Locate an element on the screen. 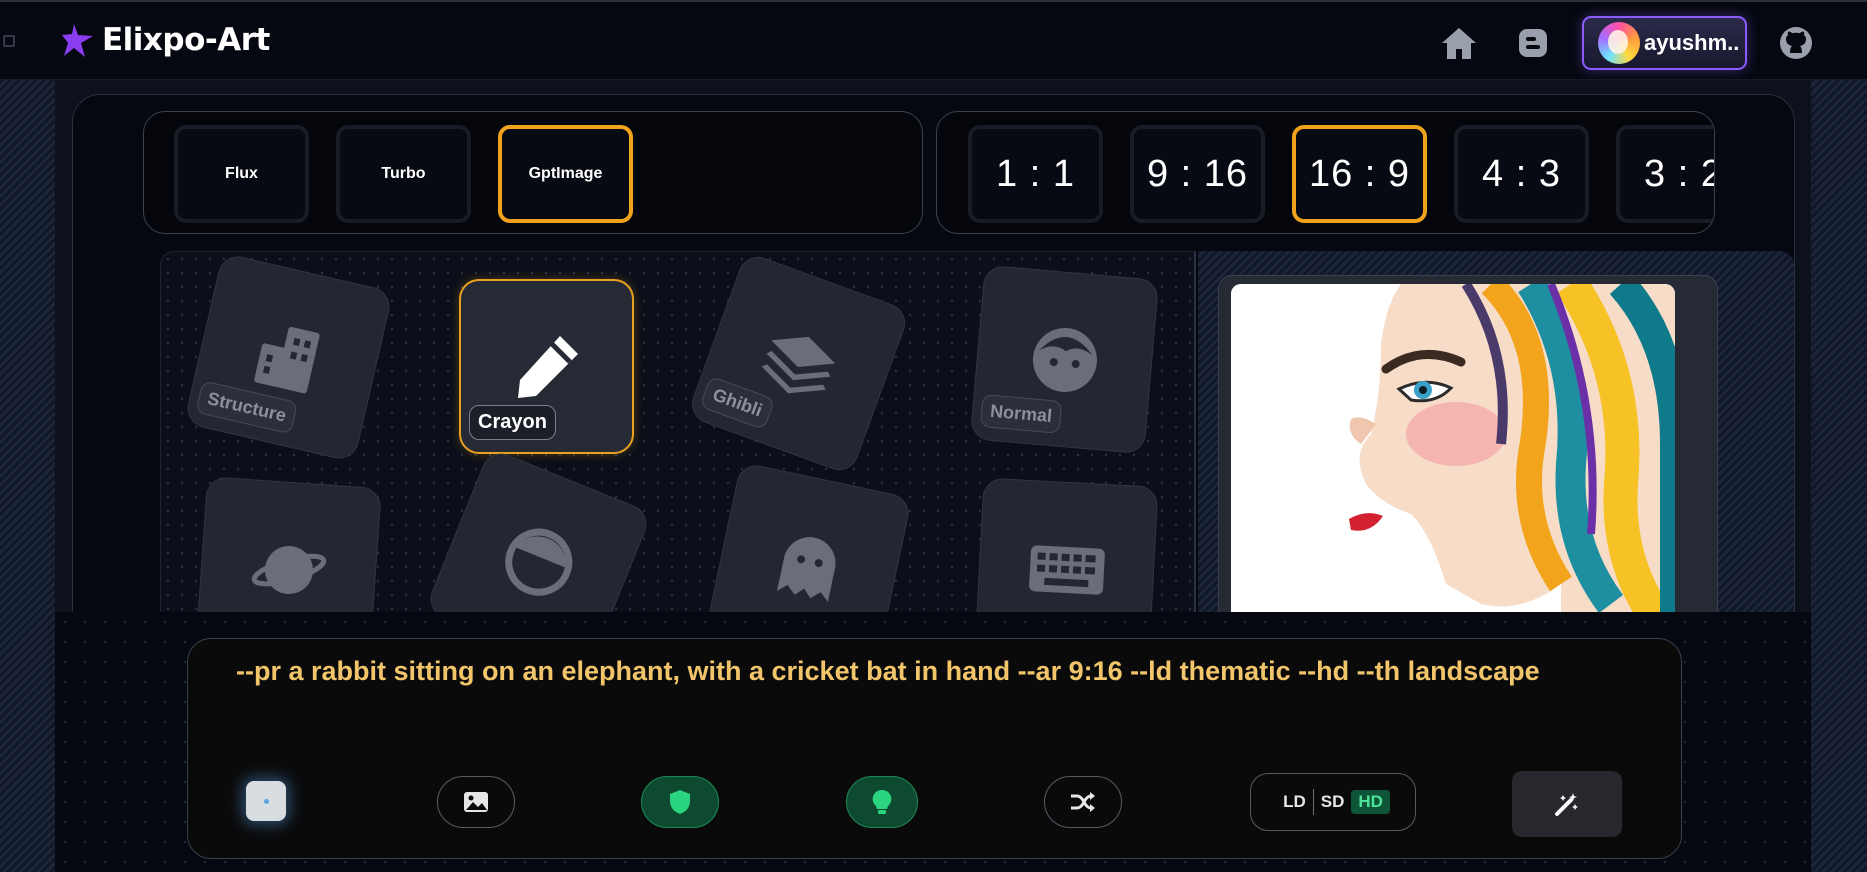 The image size is (1867, 872). planet-icon is located at coordinates (288, 569).